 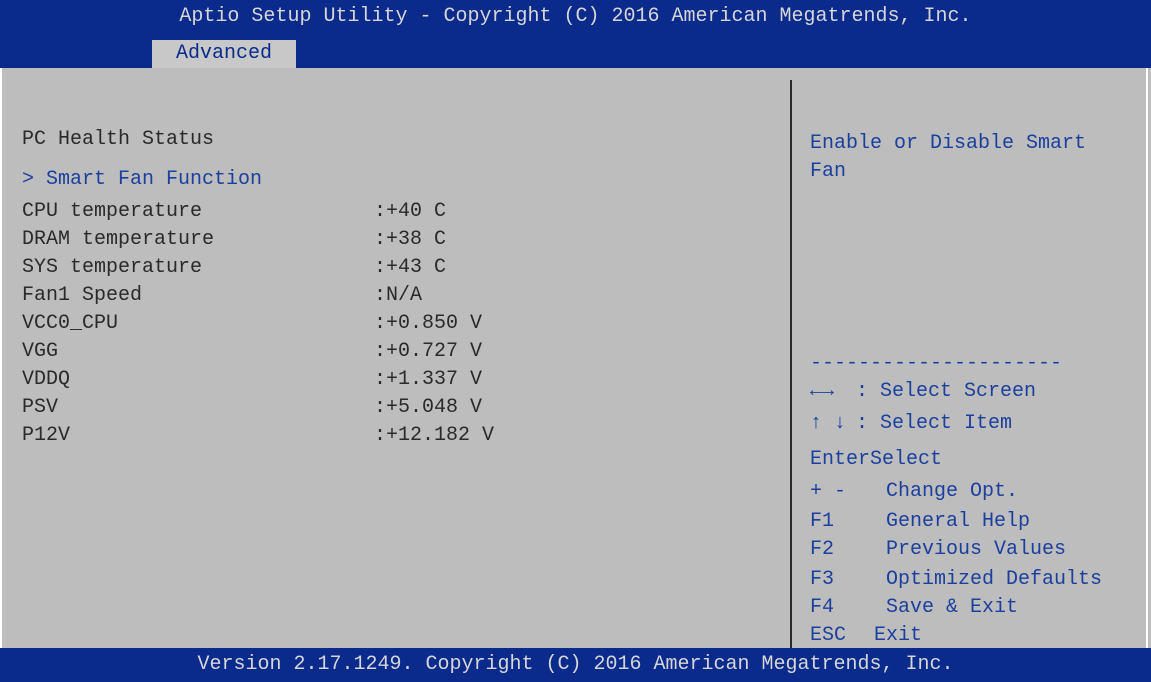 I want to click on exit-desc: Exit, so click(x=898, y=635).